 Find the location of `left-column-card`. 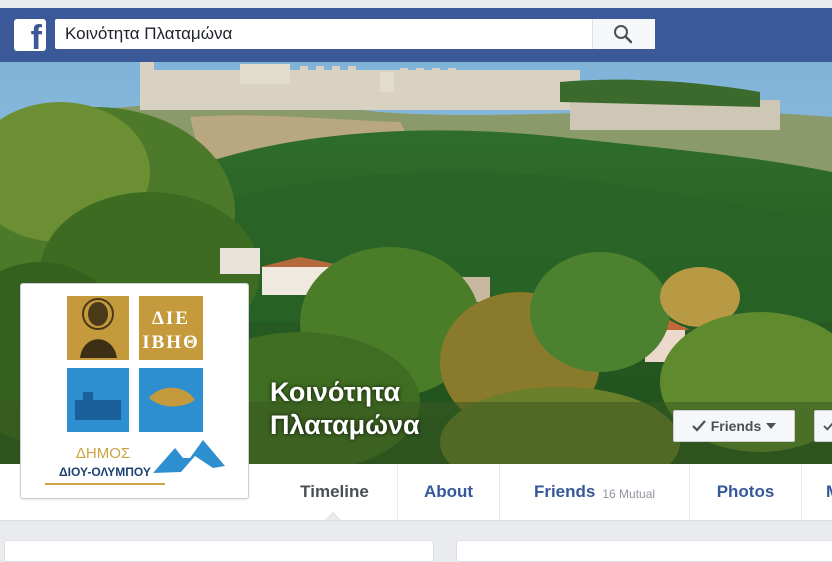

left-column-card is located at coordinates (219, 551).